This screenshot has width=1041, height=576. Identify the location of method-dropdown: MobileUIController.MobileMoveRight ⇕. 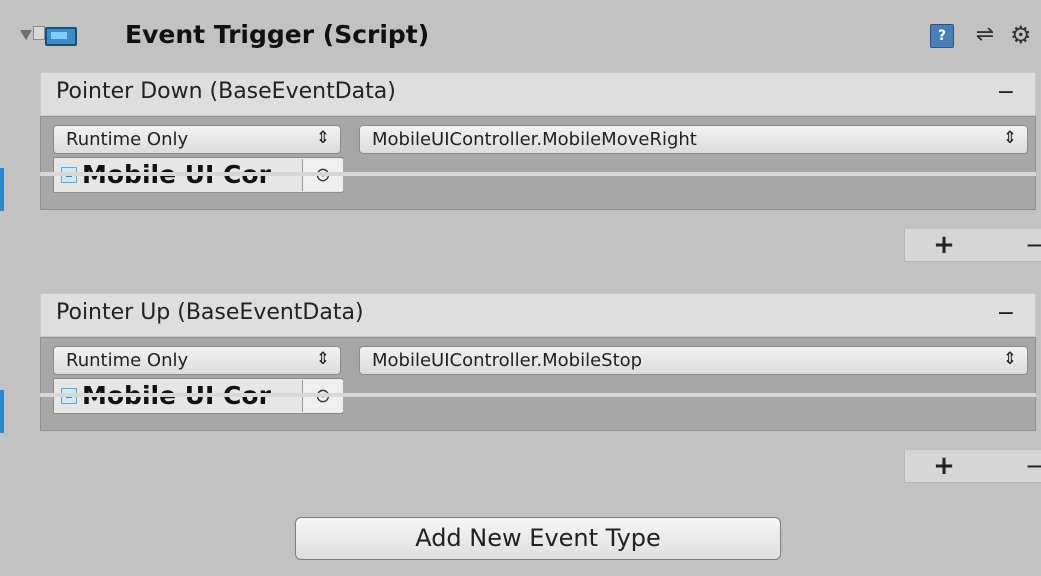
(693, 139).